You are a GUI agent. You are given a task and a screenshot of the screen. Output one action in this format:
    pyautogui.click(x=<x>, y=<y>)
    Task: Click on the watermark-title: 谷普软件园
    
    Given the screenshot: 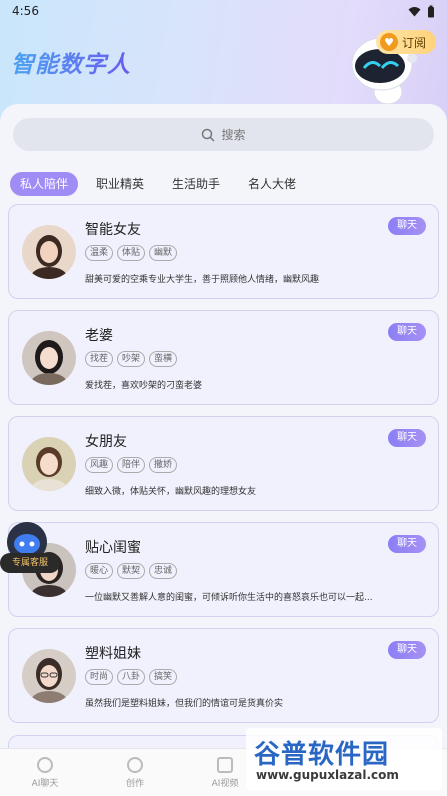 What is the action you would take?
    pyautogui.click(x=322, y=755)
    